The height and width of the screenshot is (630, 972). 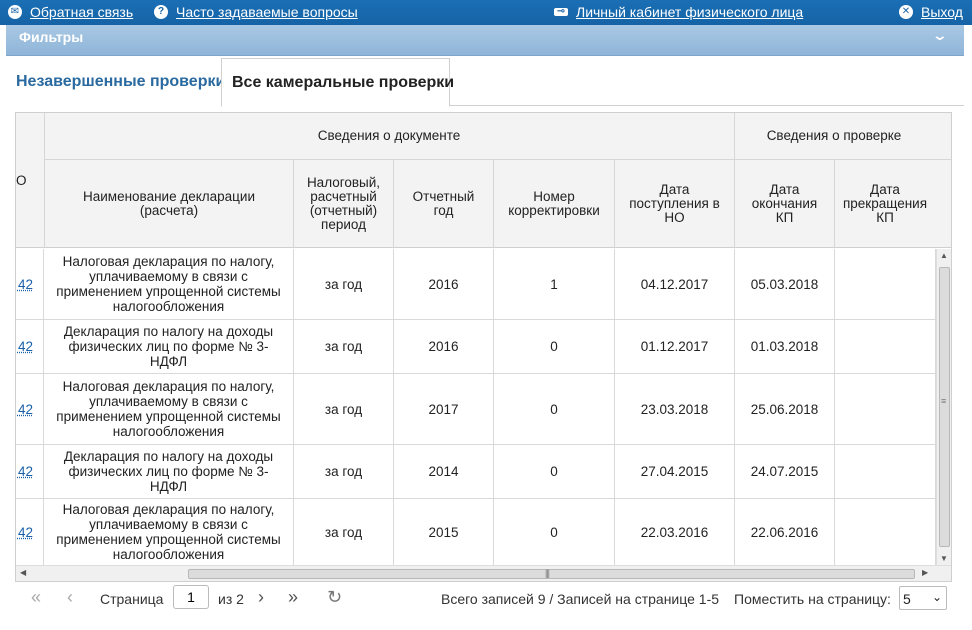 I want to click on received-date-cell: 27.04.2015, so click(x=675, y=471).